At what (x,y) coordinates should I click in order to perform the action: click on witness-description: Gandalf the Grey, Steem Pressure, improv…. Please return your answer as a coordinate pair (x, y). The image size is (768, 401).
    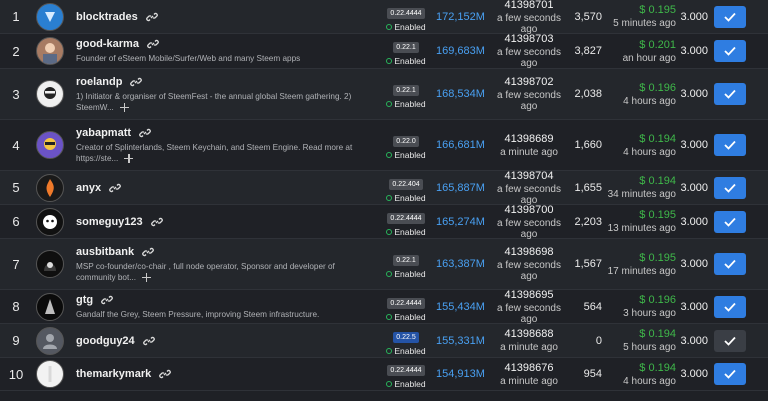
    Looking at the image, I should click on (198, 314).